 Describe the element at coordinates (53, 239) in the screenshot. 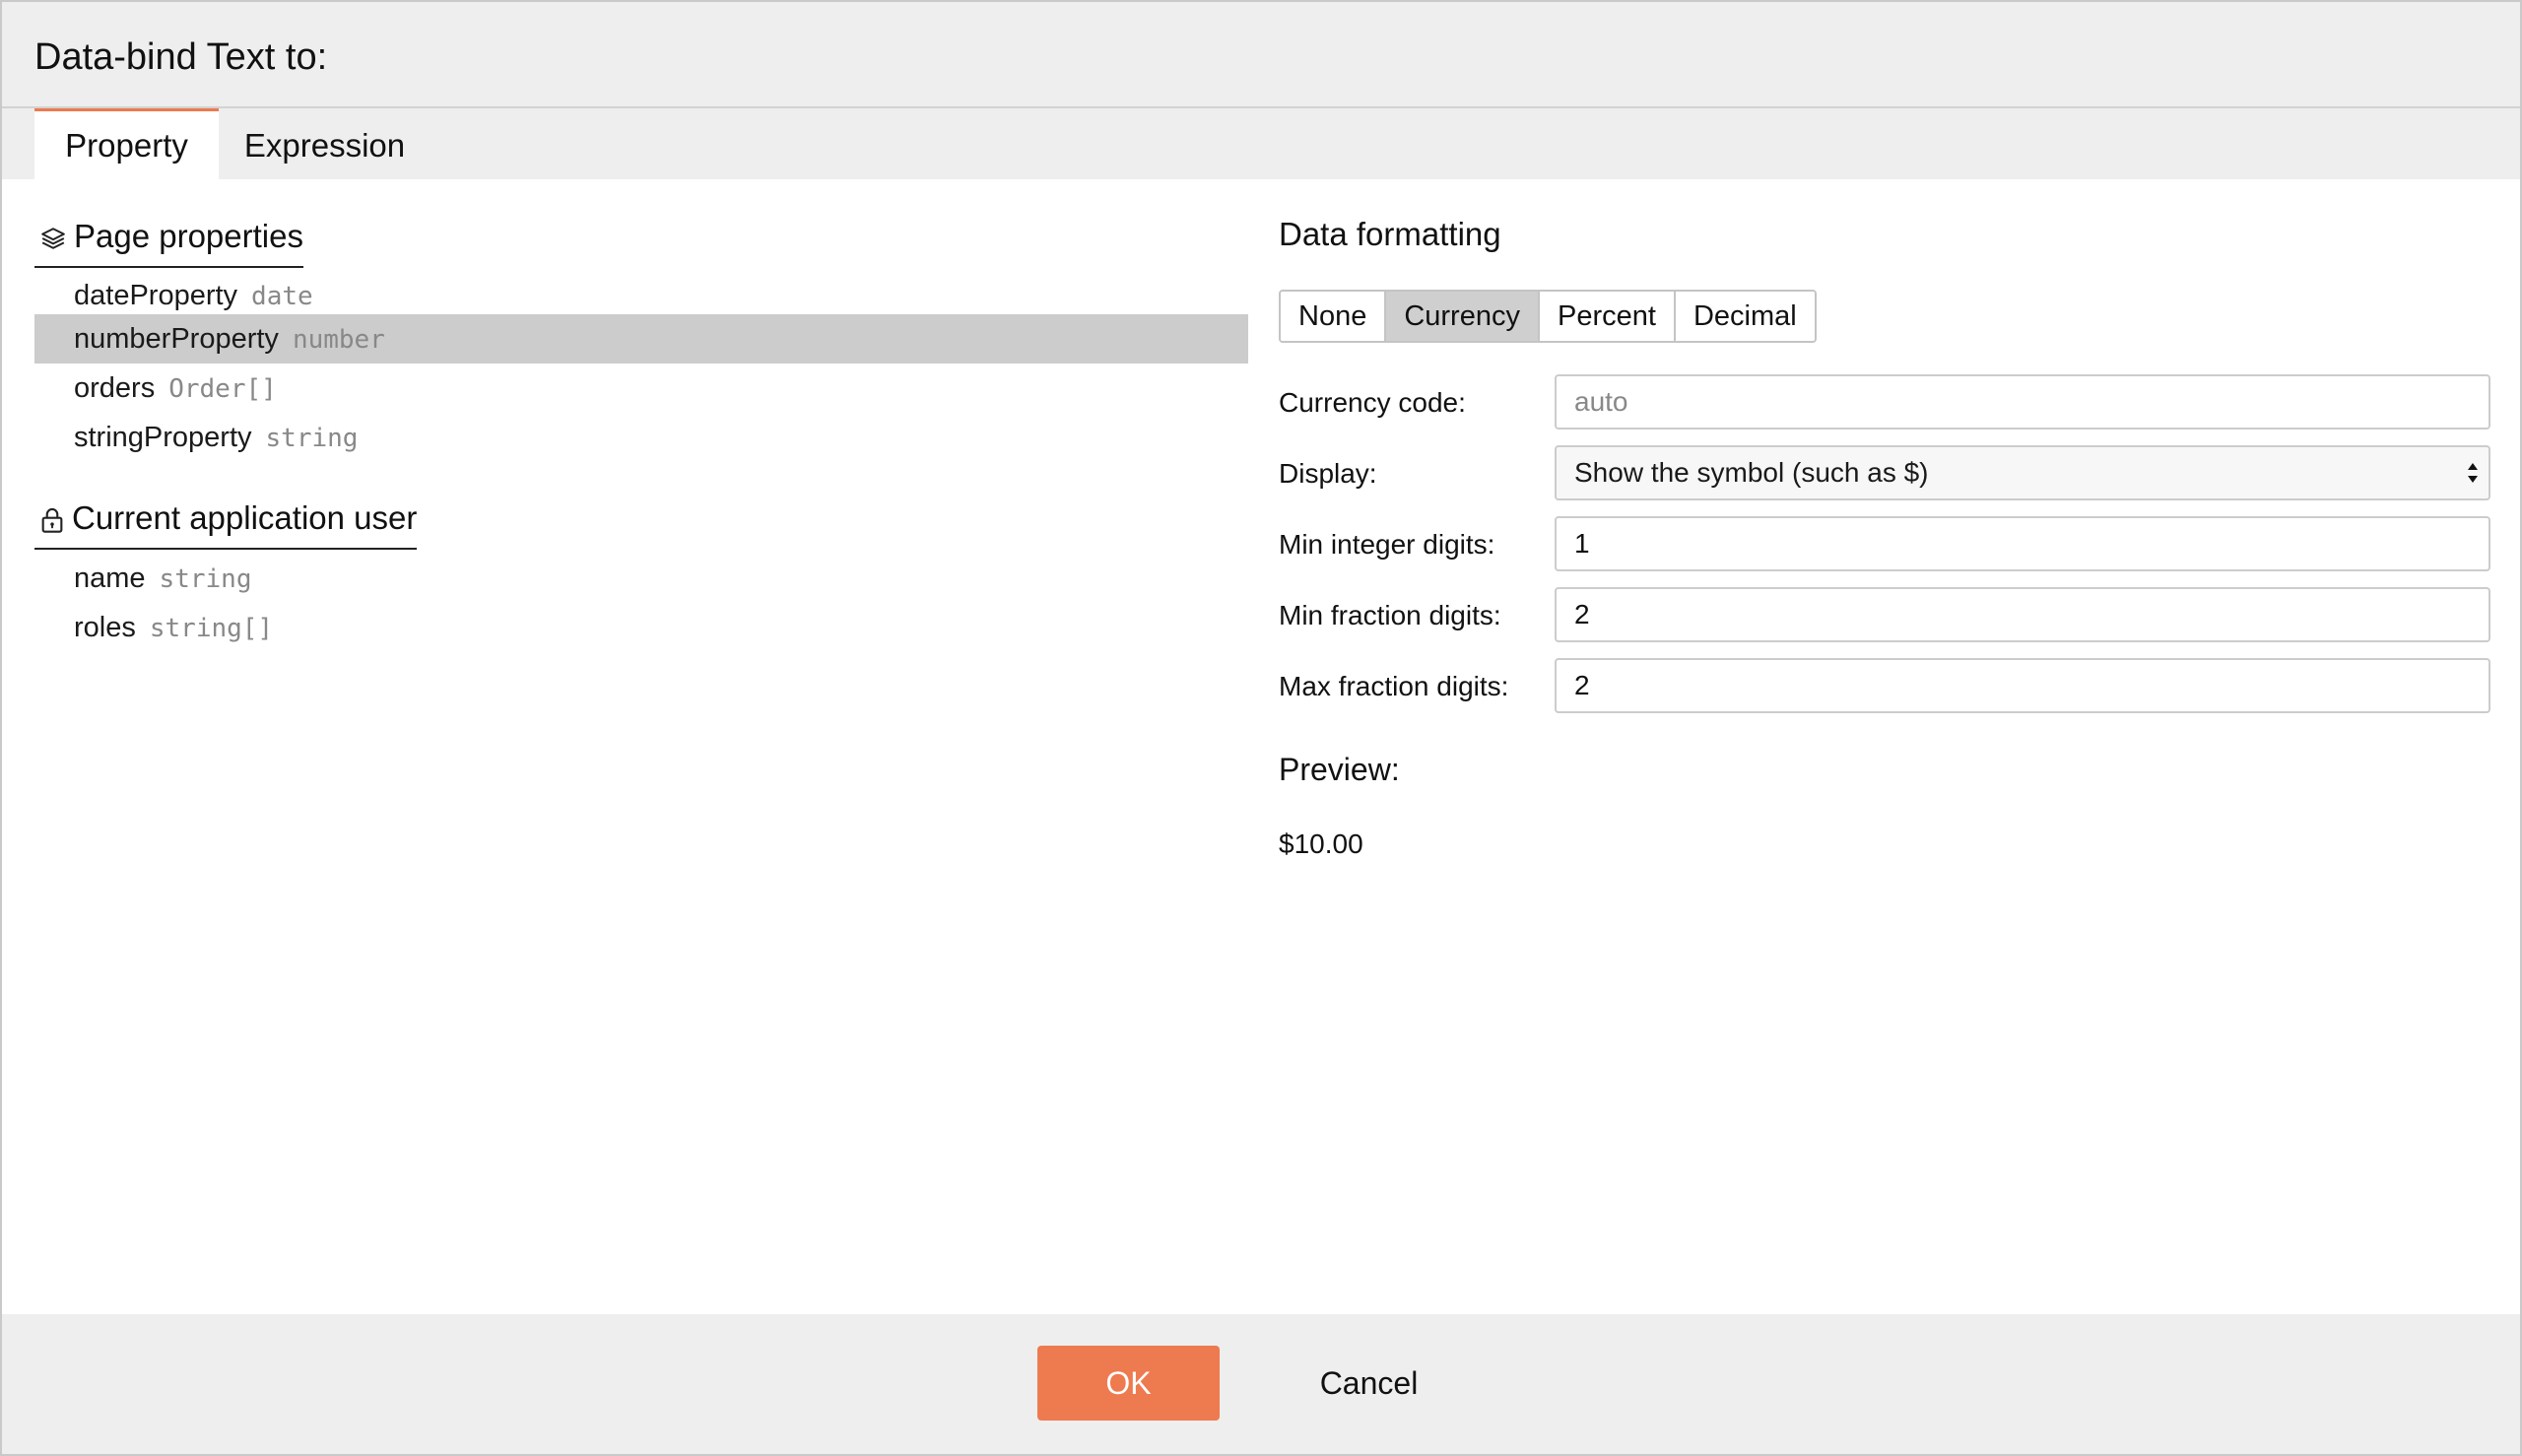

I see `layers-icon` at that location.